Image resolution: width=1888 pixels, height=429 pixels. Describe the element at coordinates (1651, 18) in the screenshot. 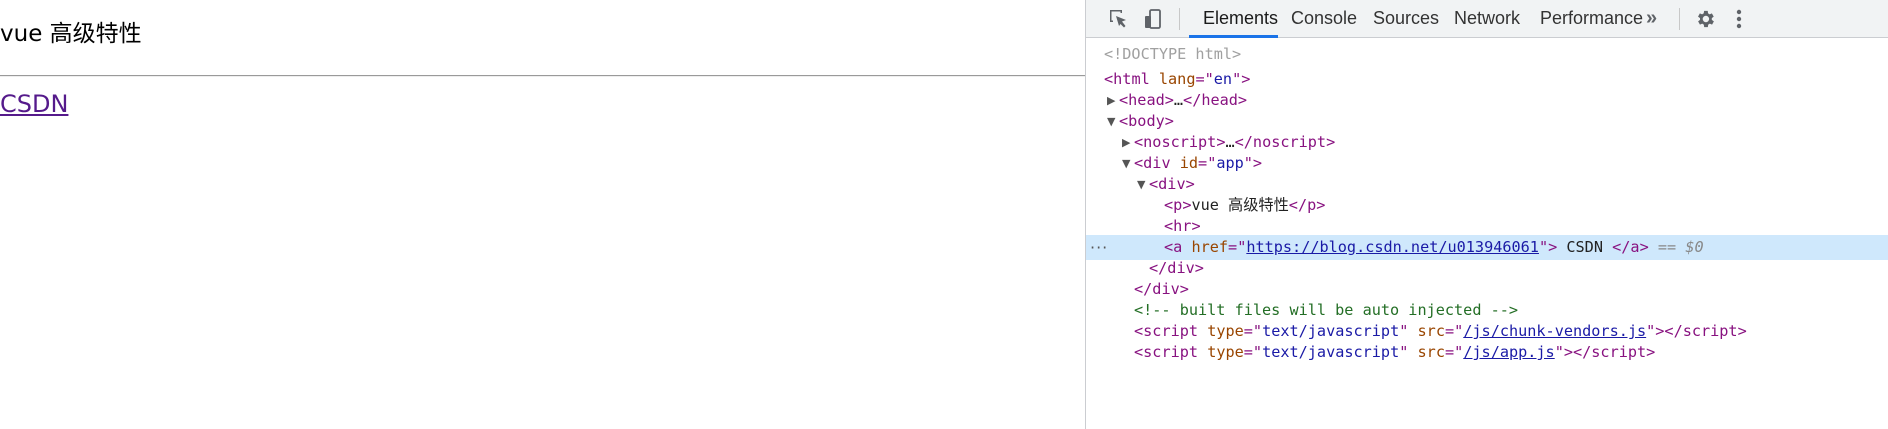

I see `more-tabs-icon: »` at that location.